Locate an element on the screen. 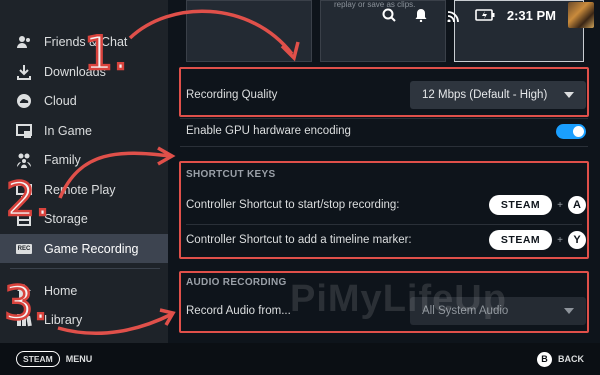 Image resolution: width=600 pixels, height=375 pixels. avatar is located at coordinates (581, 15).